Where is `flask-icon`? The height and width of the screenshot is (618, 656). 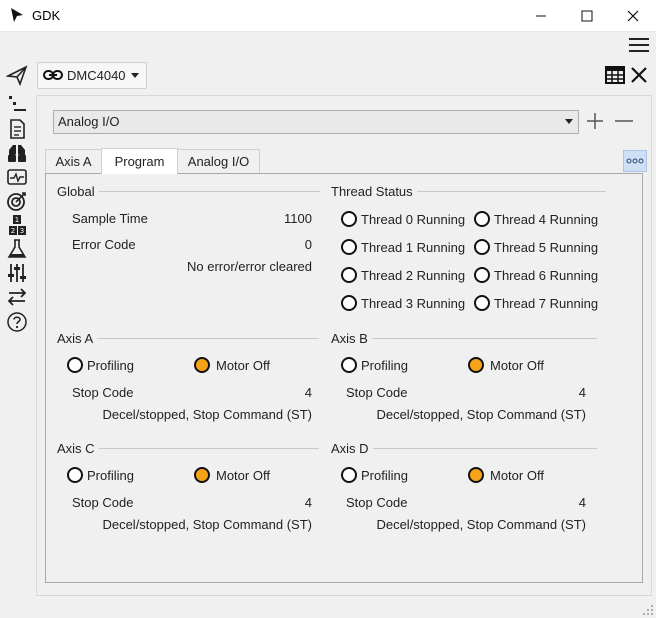
flask-icon is located at coordinates (17, 249).